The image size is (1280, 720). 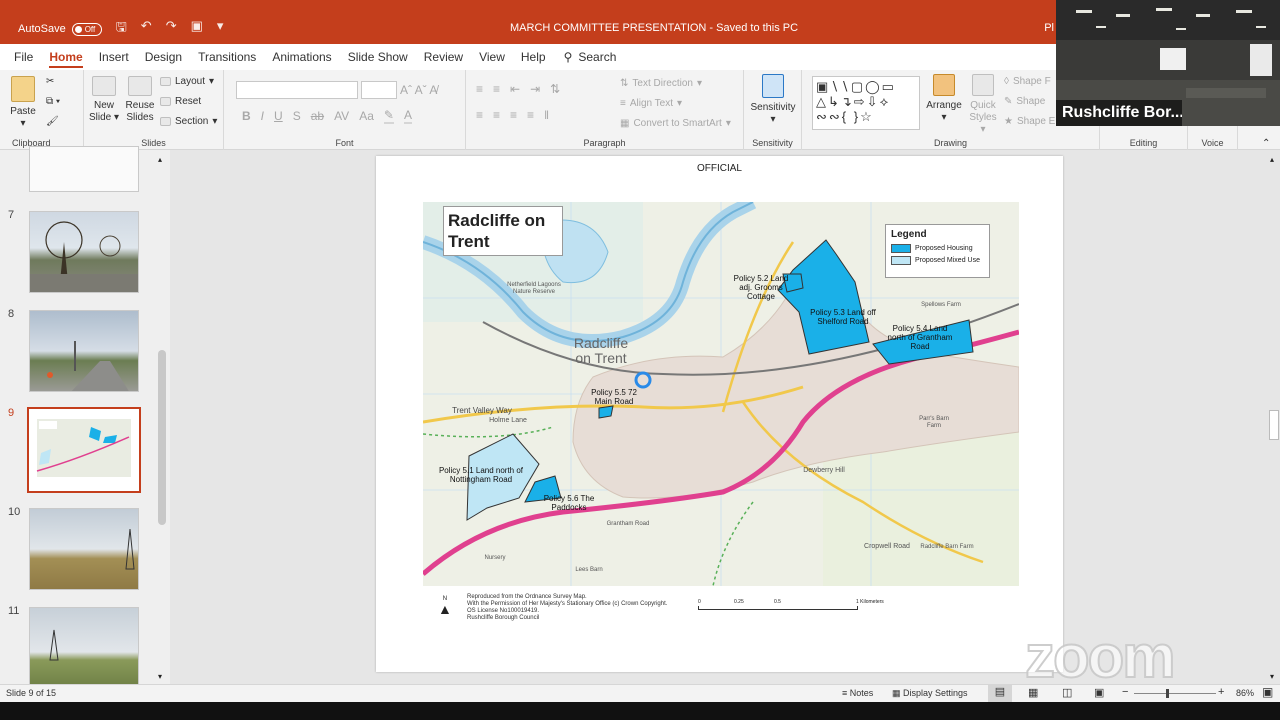 What do you see at coordinates (555, 89) in the screenshot?
I see `line-spacing-icon: ⇅` at bounding box center [555, 89].